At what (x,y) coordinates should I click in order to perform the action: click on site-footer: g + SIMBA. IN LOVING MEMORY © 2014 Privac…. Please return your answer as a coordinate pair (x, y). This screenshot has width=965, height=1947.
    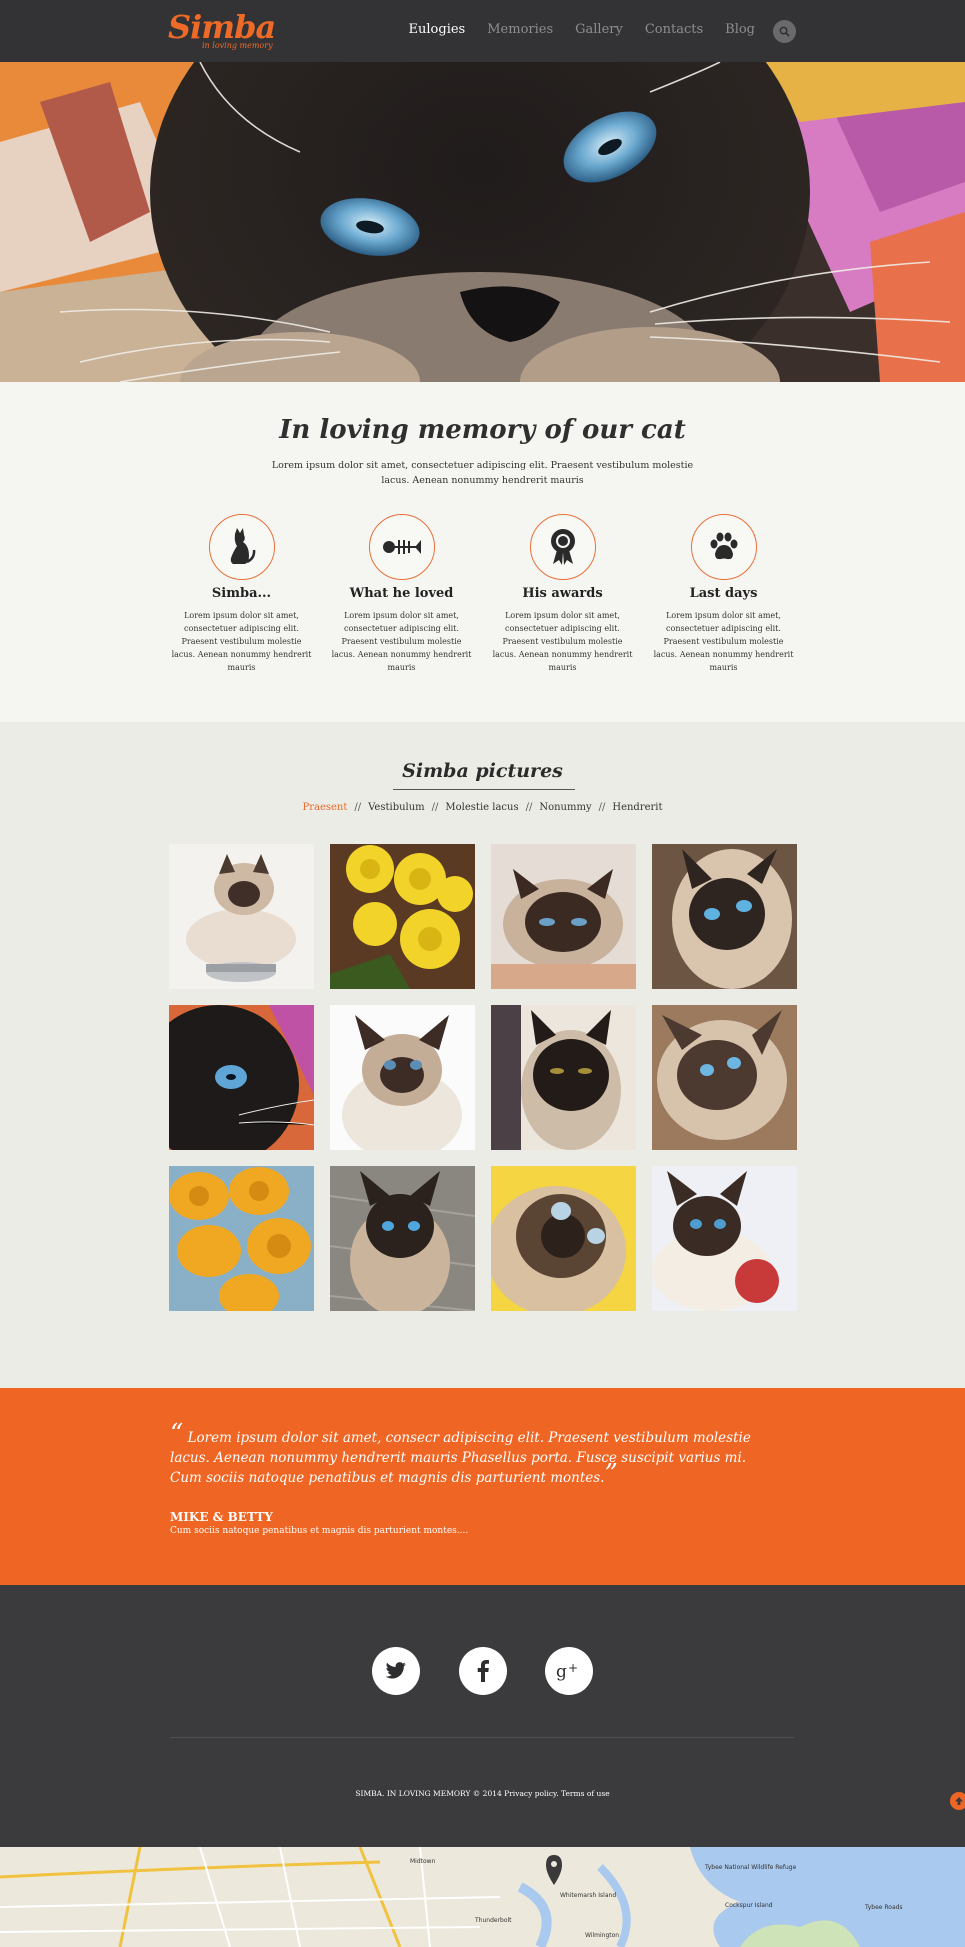
    Looking at the image, I should click on (482, 1716).